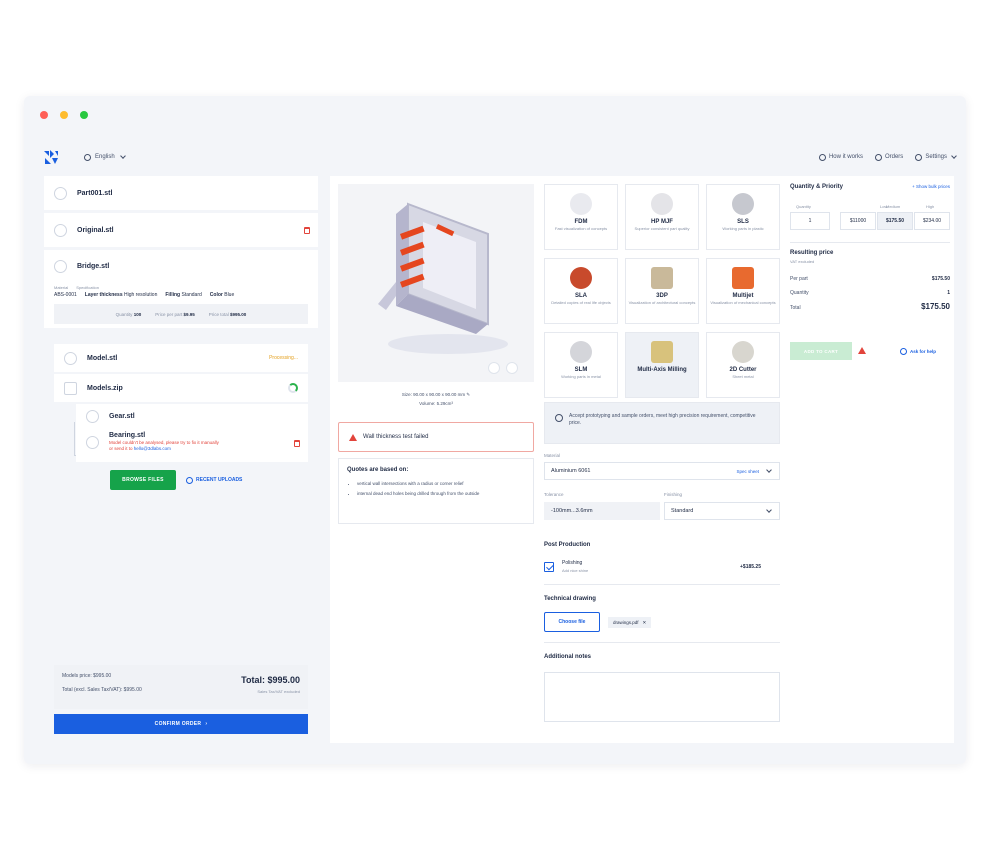 Image resolution: width=1000 pixels, height=860 pixels. Describe the element at coordinates (840, 157) in the screenshot. I see `nav-how-it-works: How it works` at that location.